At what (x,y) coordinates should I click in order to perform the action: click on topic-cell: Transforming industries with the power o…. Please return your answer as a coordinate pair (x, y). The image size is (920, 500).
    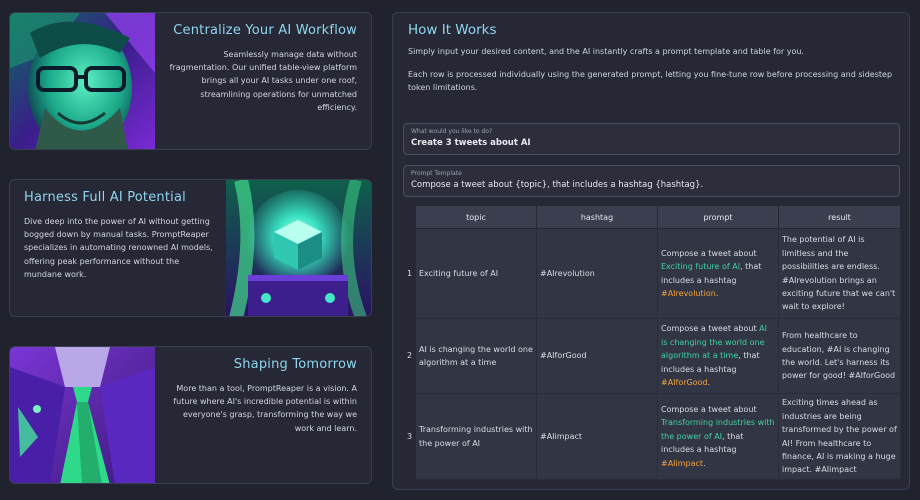
    Looking at the image, I should click on (476, 436).